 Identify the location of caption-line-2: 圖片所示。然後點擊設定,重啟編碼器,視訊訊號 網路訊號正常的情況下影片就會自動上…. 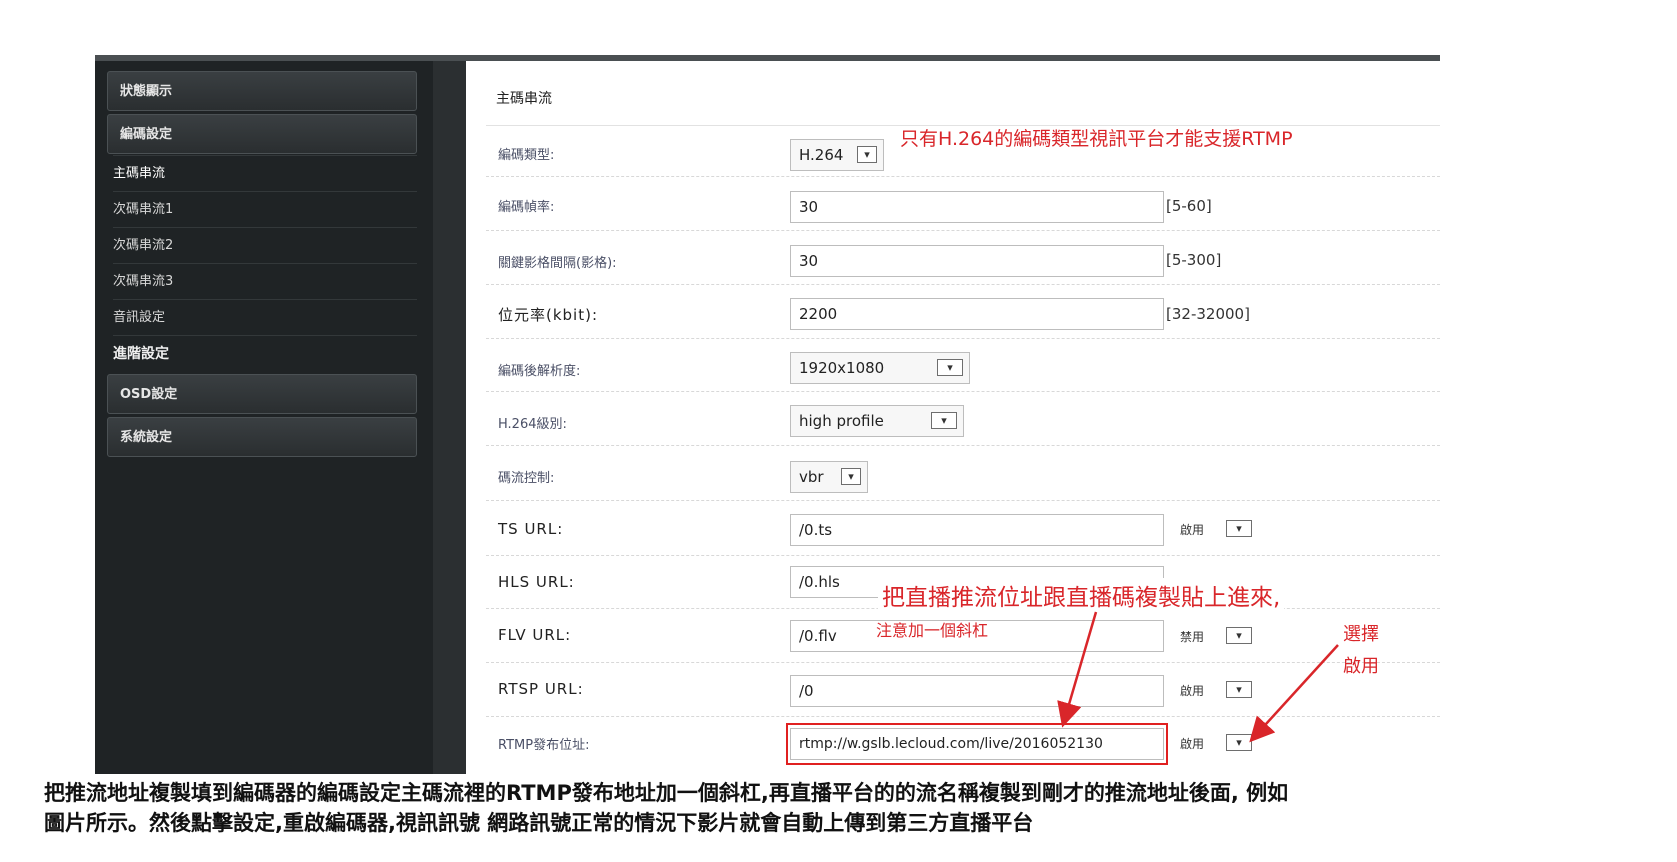
(539, 823).